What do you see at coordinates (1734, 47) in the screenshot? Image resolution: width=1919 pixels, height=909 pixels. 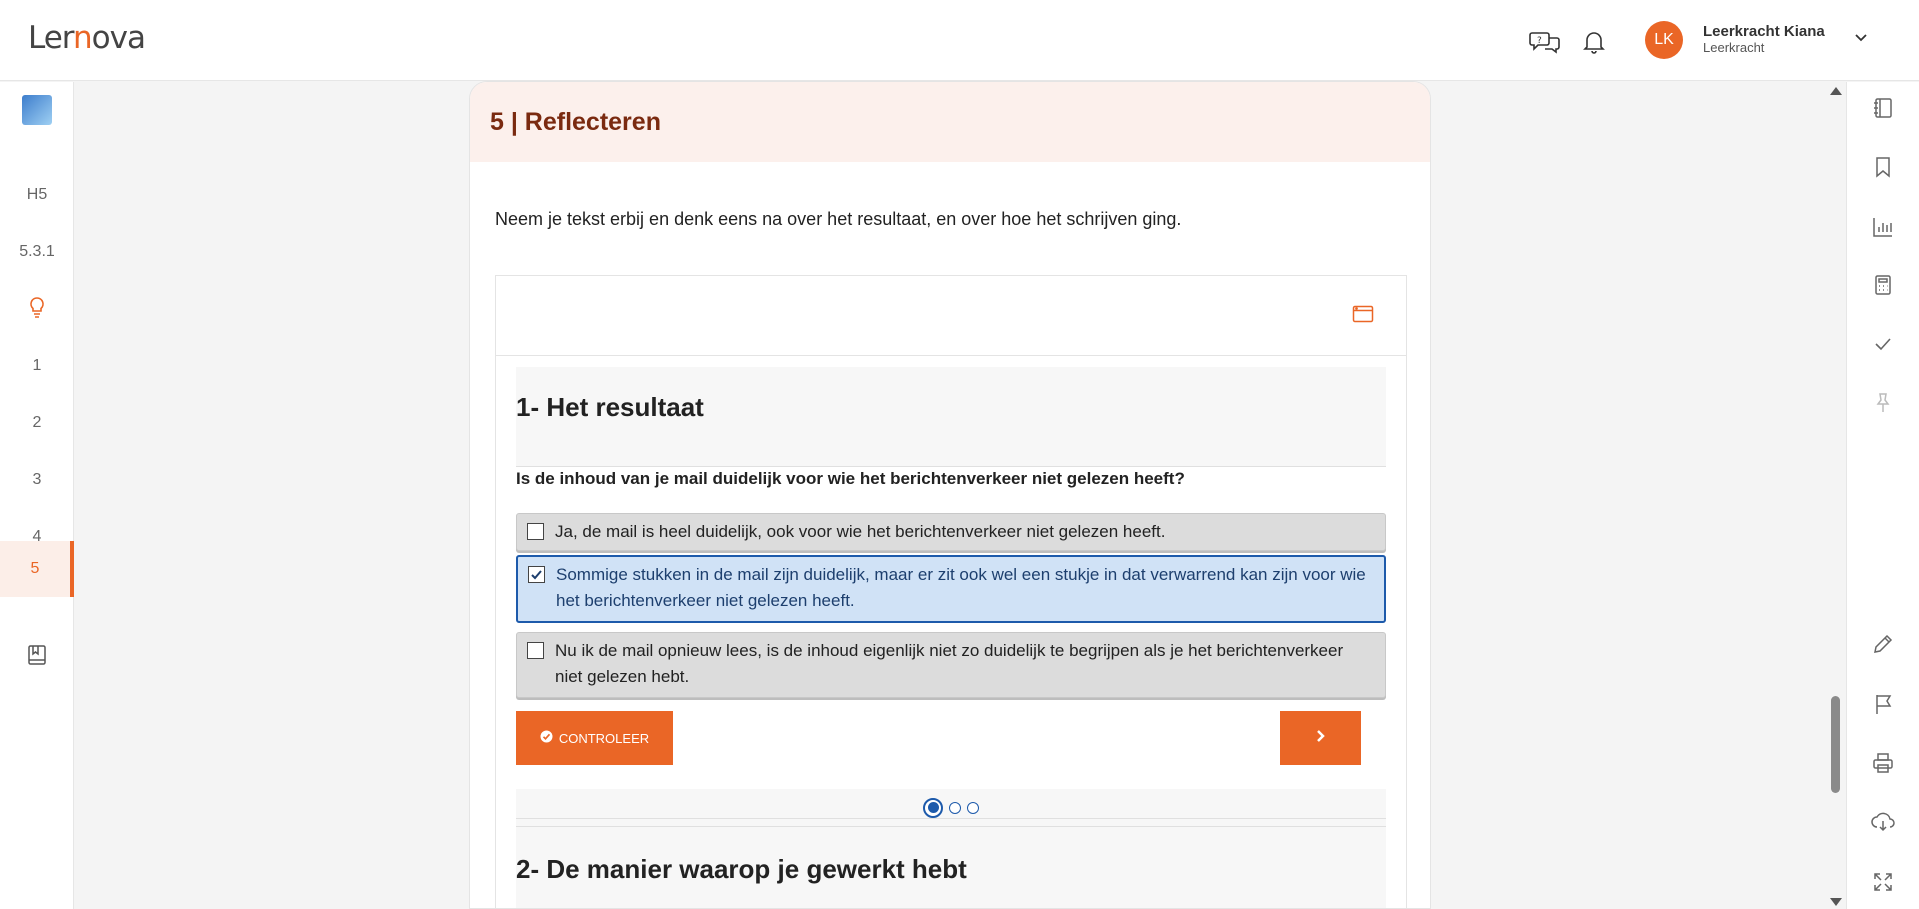 I see `user-role: Leerkracht` at bounding box center [1734, 47].